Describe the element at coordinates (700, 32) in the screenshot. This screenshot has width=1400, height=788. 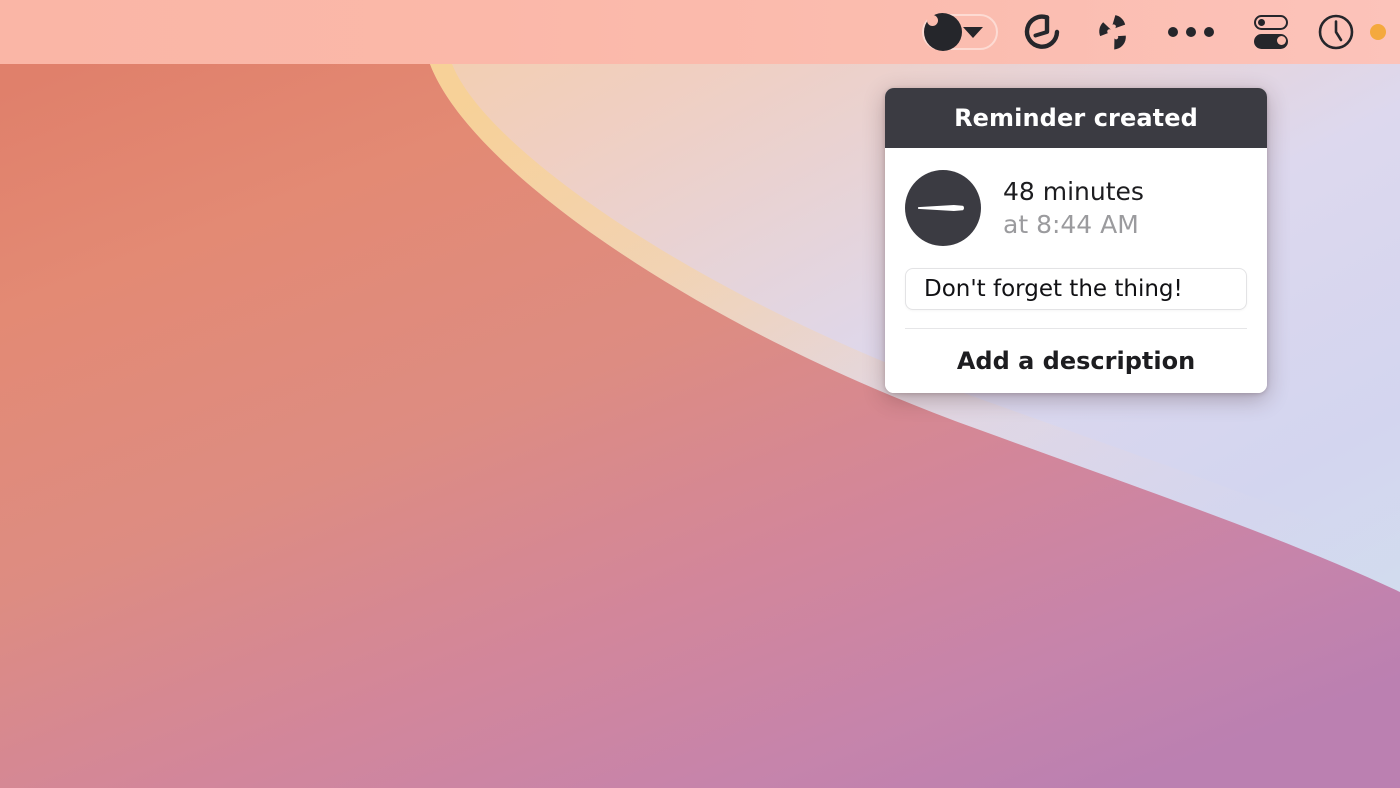
I see `menubar` at that location.